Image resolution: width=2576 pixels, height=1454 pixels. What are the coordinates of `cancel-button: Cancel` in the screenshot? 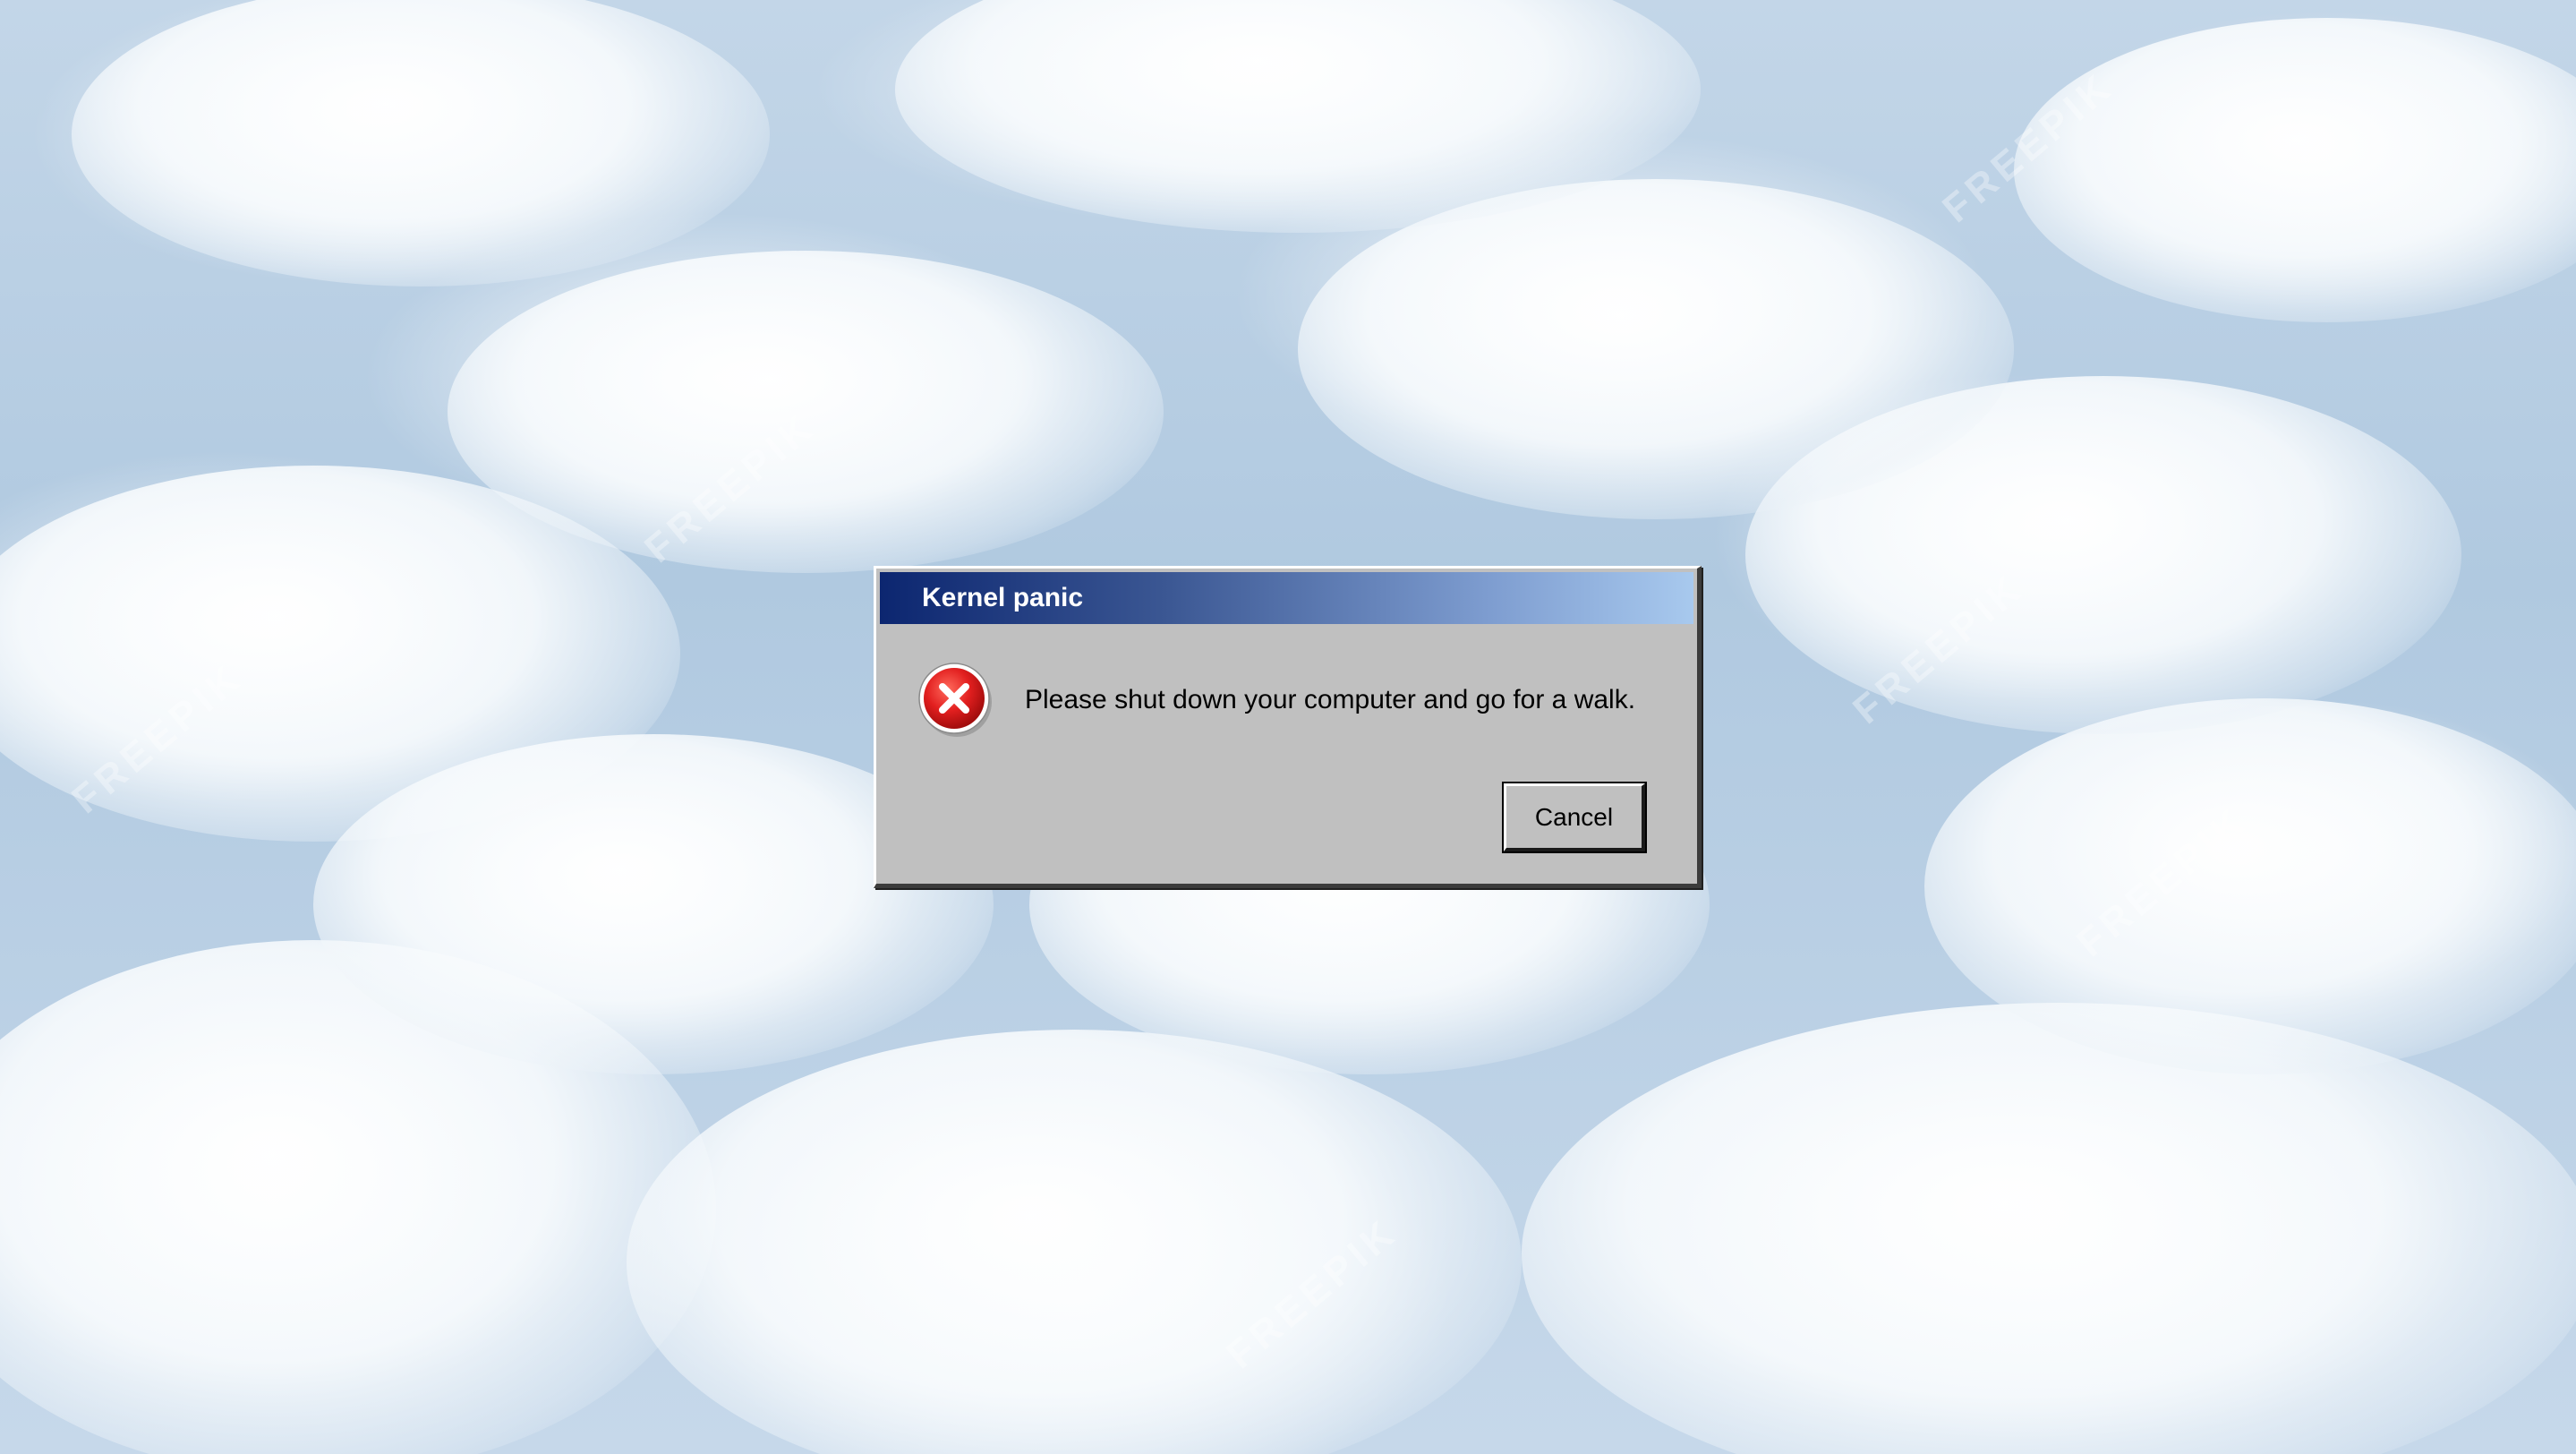 It's located at (1574, 817).